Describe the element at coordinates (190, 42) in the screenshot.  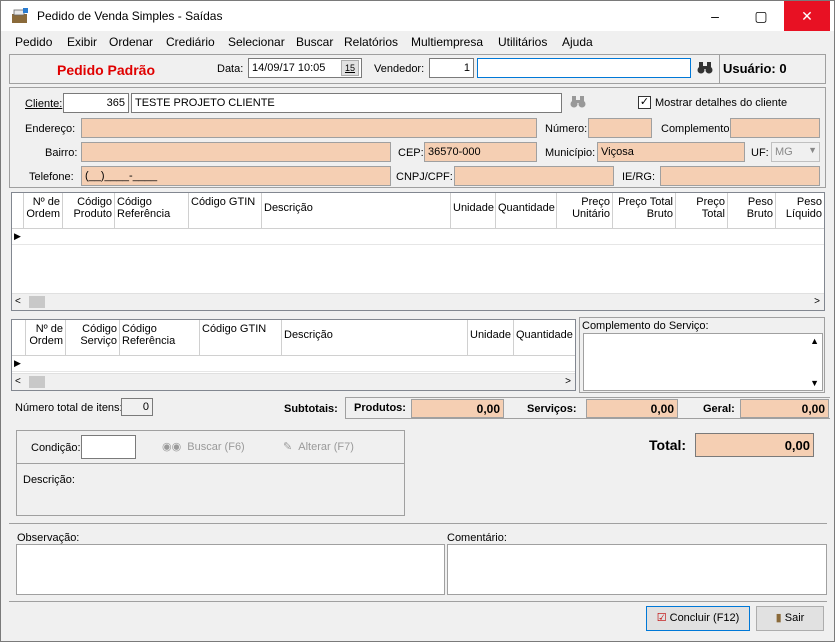
I see `menu-crediario: Crediário` at that location.